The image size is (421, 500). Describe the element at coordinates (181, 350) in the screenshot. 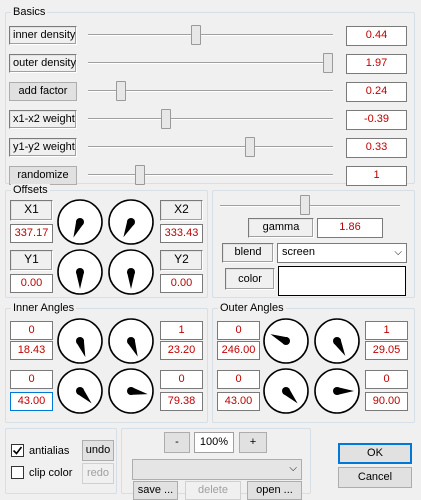

I see `inner-right-top-angle: 23.20` at that location.